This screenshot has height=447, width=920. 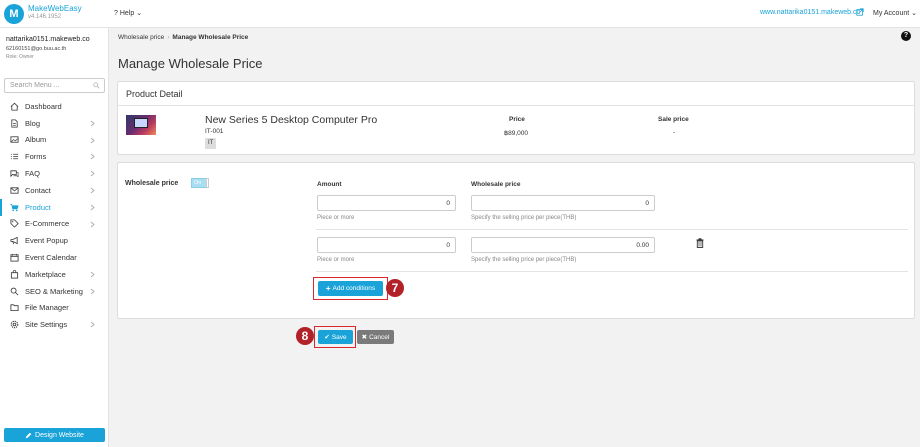 I want to click on sidebar-item-label: Album, so click(x=36, y=140).